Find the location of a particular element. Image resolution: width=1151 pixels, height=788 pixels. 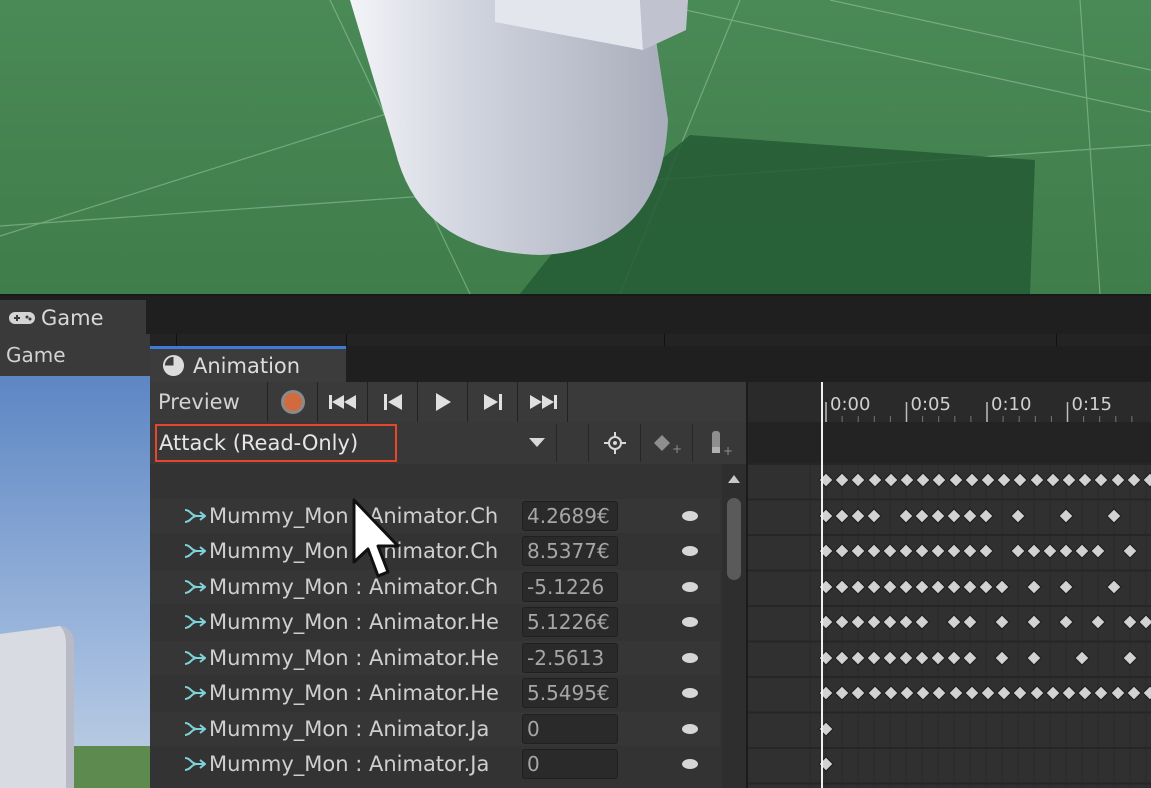

event-lane is located at coordinates (949, 443).